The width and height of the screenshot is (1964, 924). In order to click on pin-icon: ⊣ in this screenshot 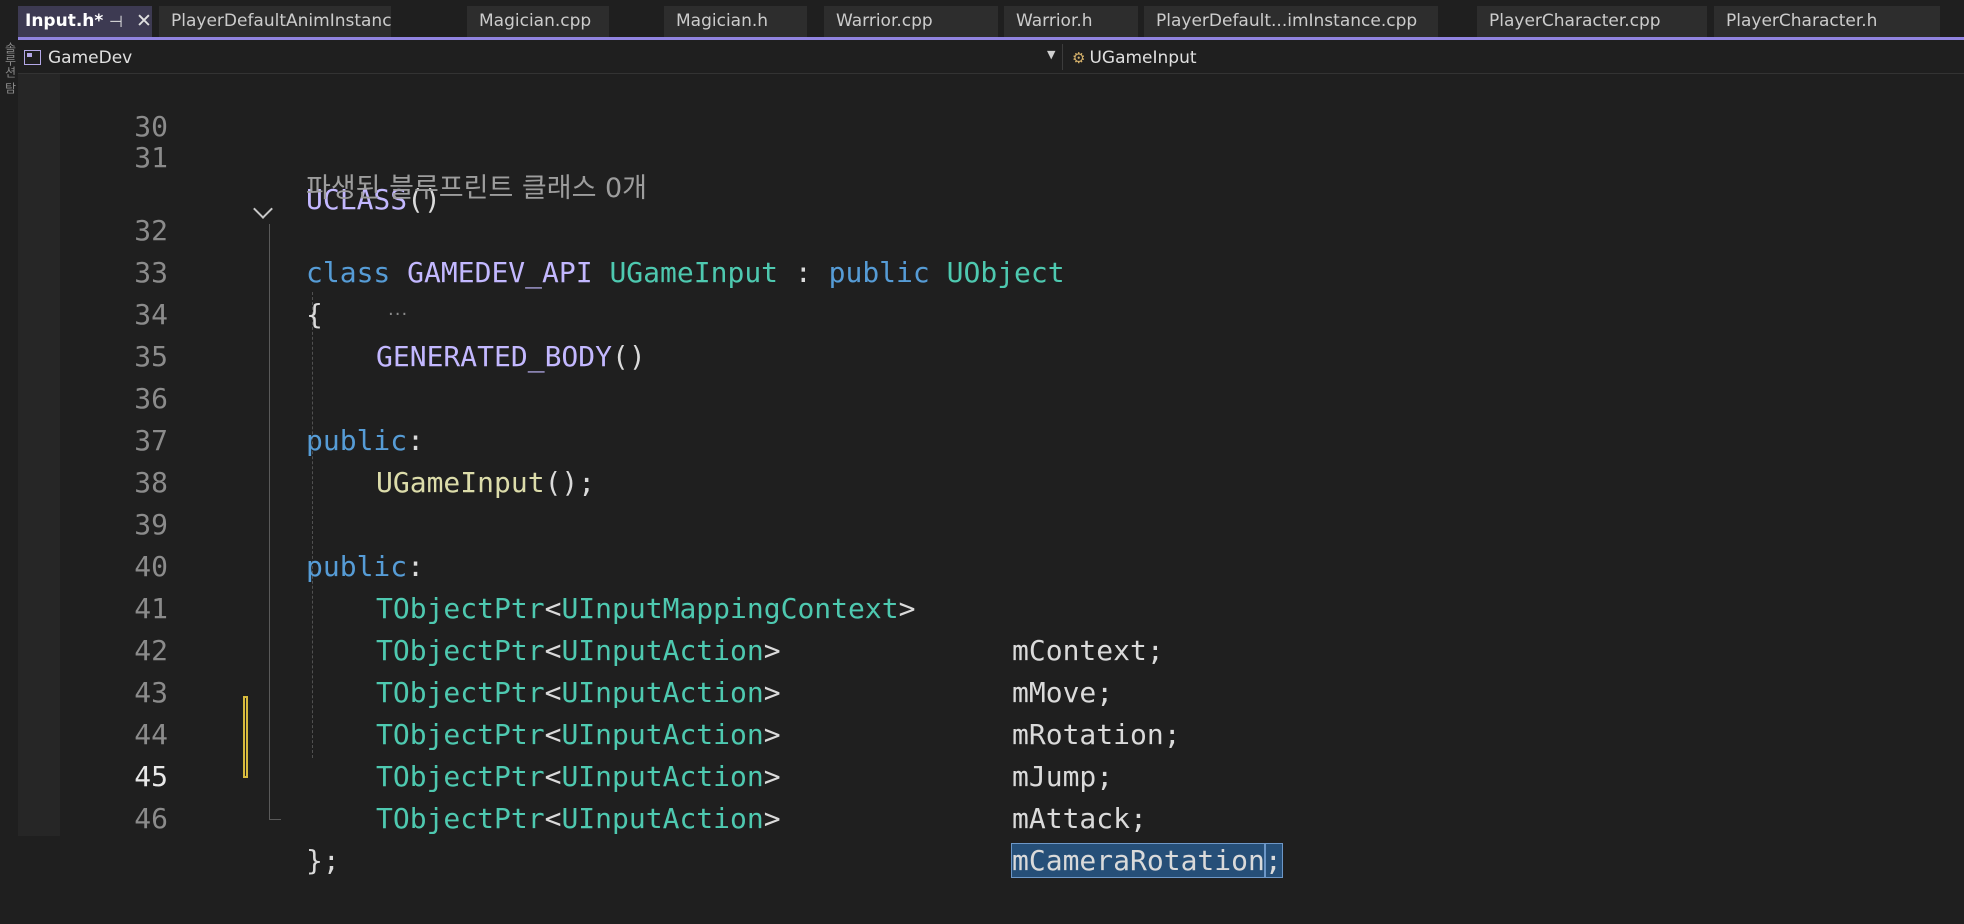, I will do `click(116, 21)`.